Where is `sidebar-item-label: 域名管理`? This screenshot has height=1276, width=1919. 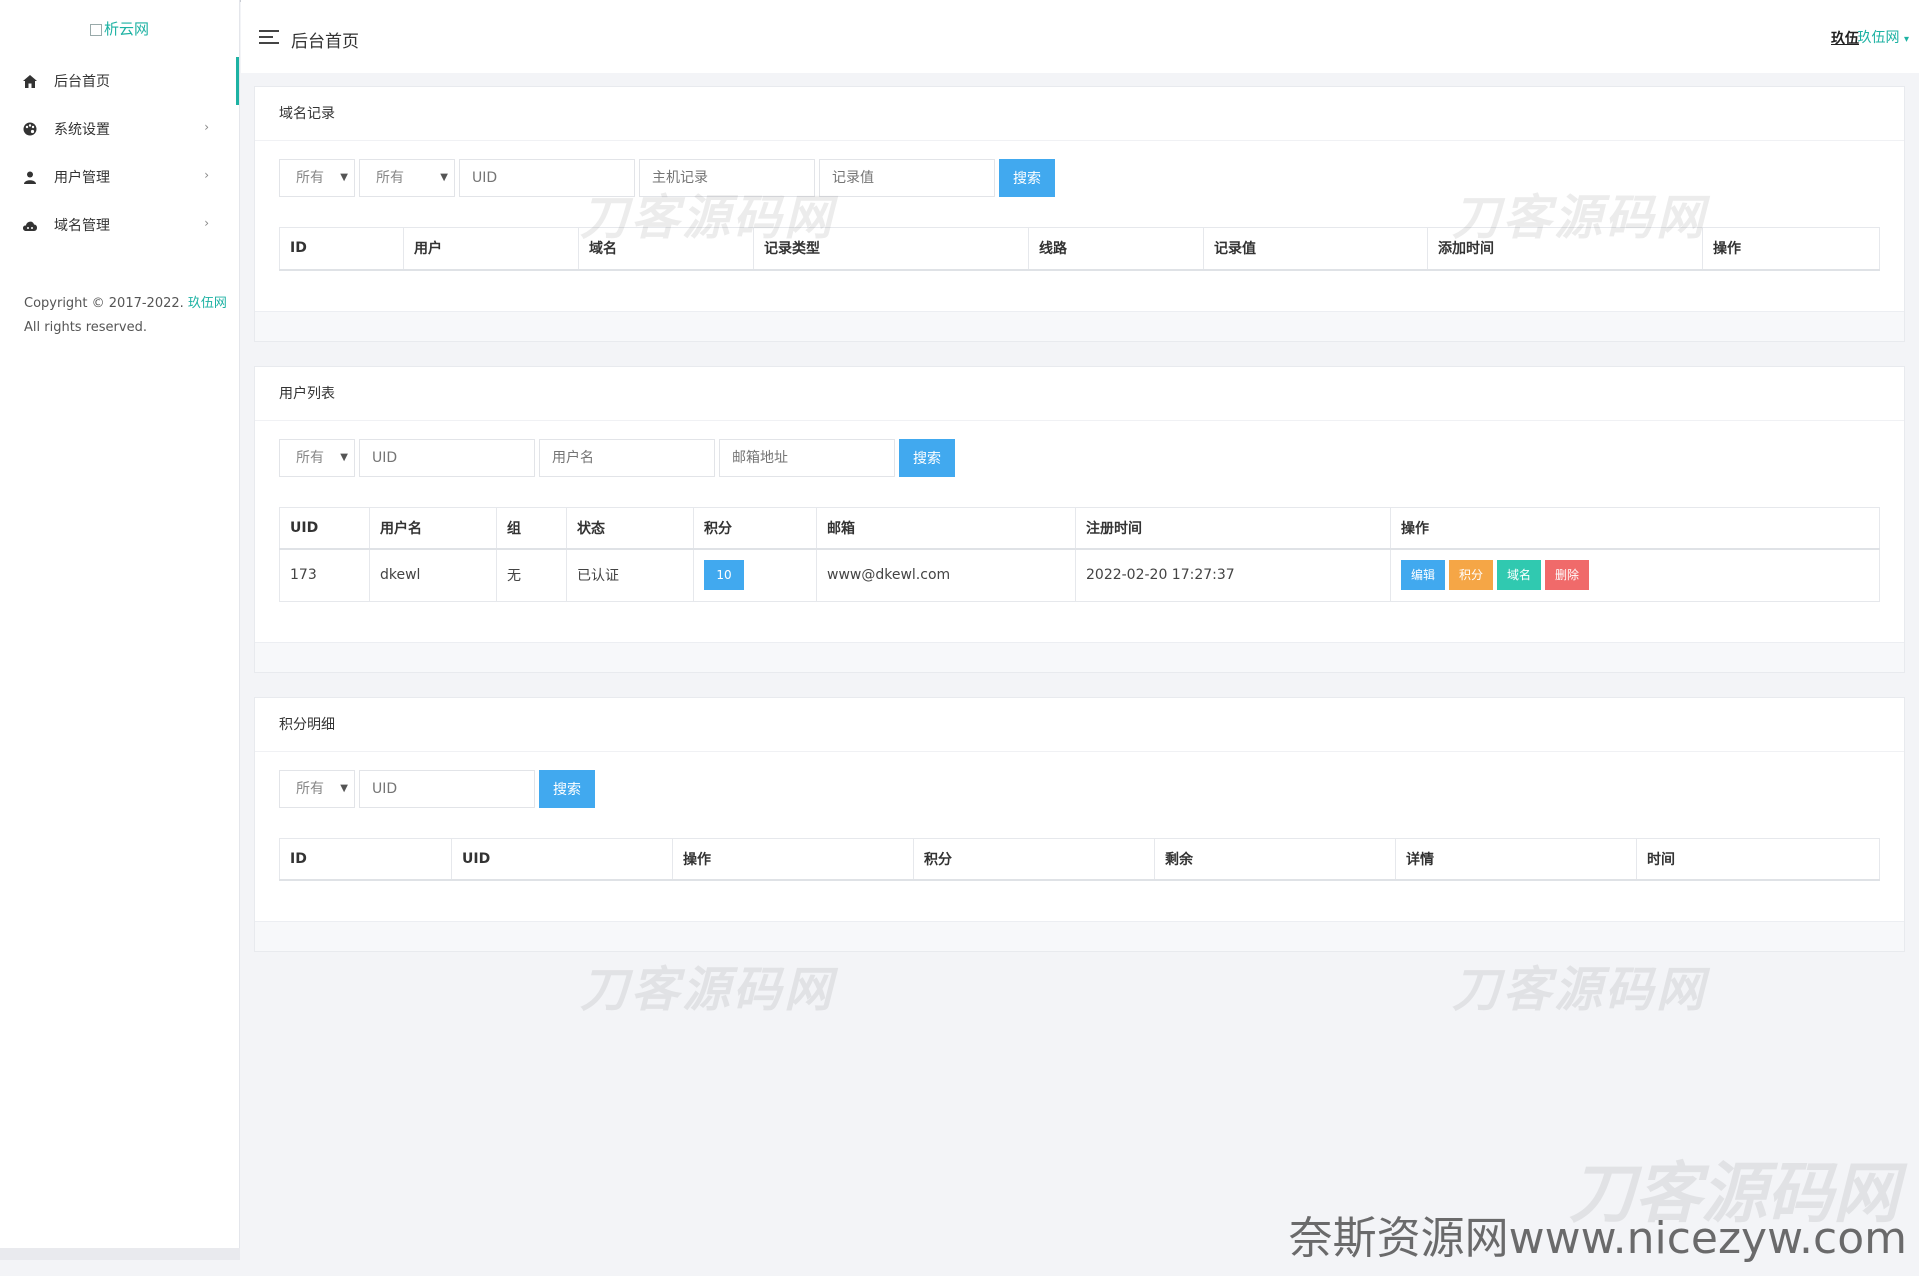
sidebar-item-label: 域名管理 is located at coordinates (82, 226).